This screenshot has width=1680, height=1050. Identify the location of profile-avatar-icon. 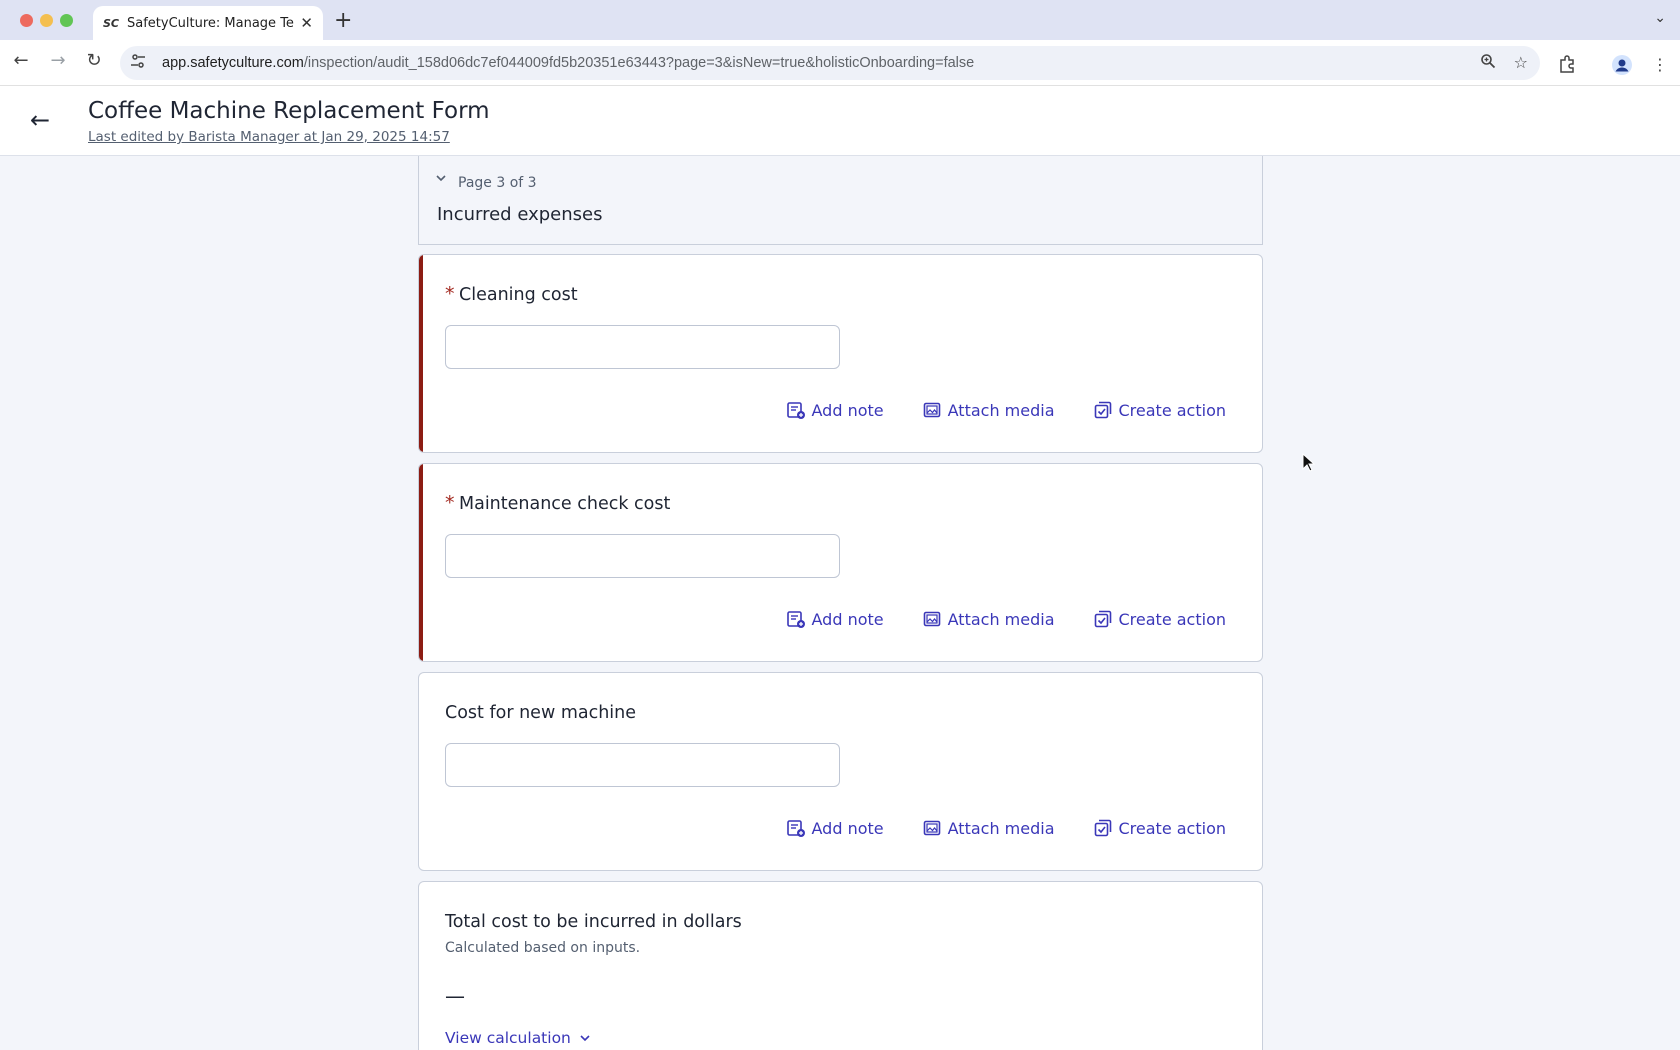
(1622, 67).